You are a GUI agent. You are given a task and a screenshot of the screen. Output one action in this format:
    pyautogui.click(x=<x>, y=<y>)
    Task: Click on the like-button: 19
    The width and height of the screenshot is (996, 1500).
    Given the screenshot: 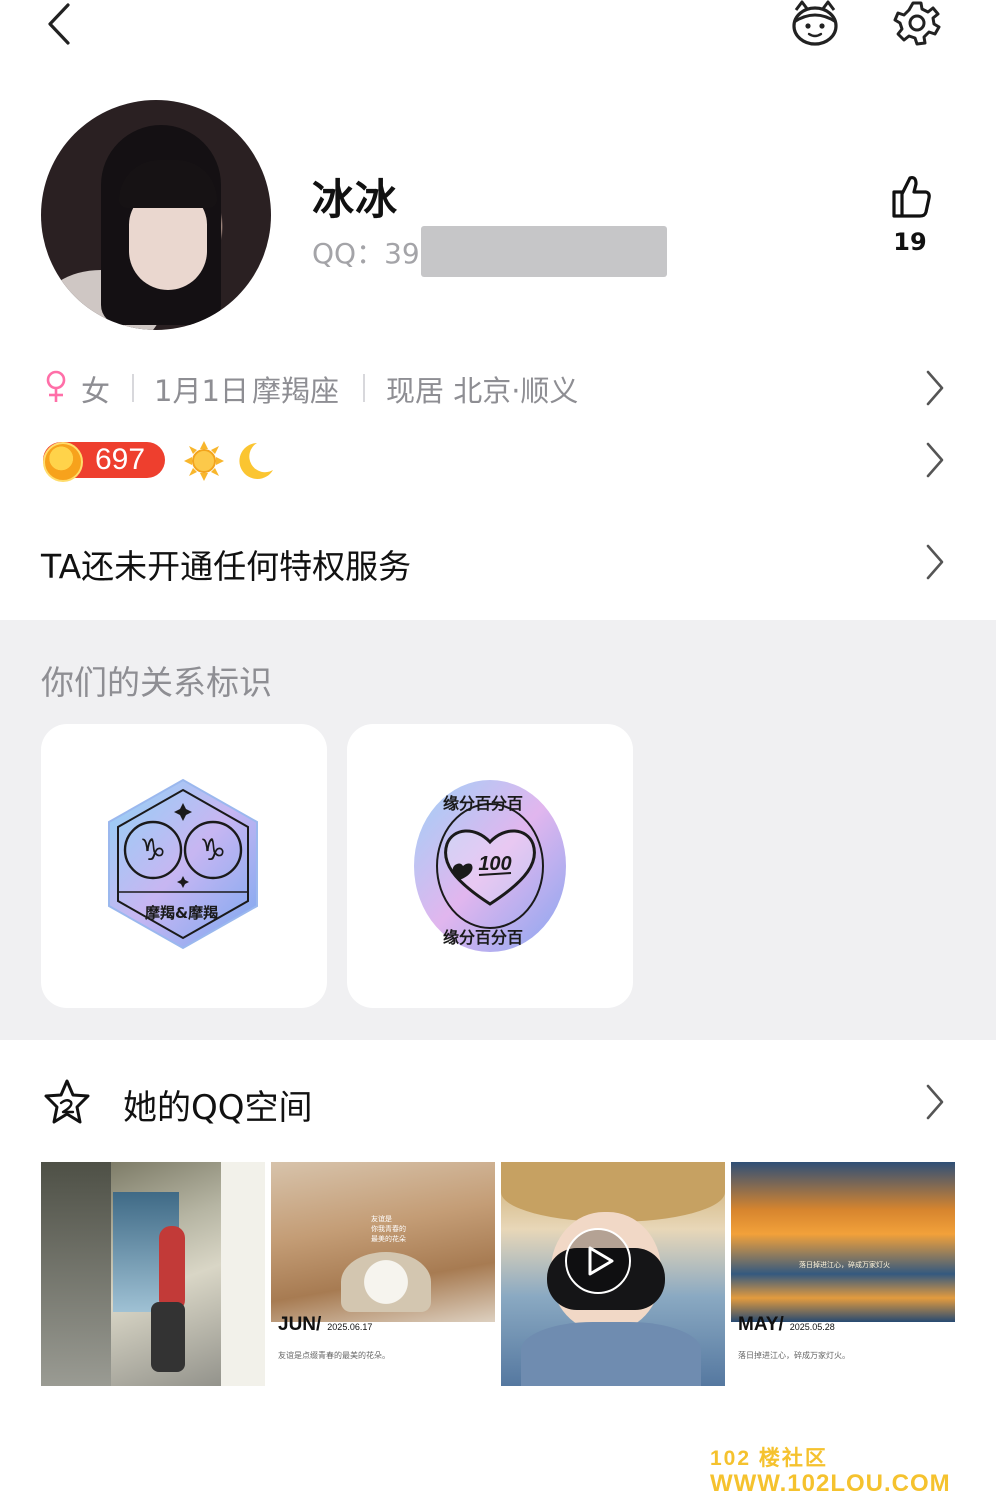 What is the action you would take?
    pyautogui.click(x=910, y=217)
    